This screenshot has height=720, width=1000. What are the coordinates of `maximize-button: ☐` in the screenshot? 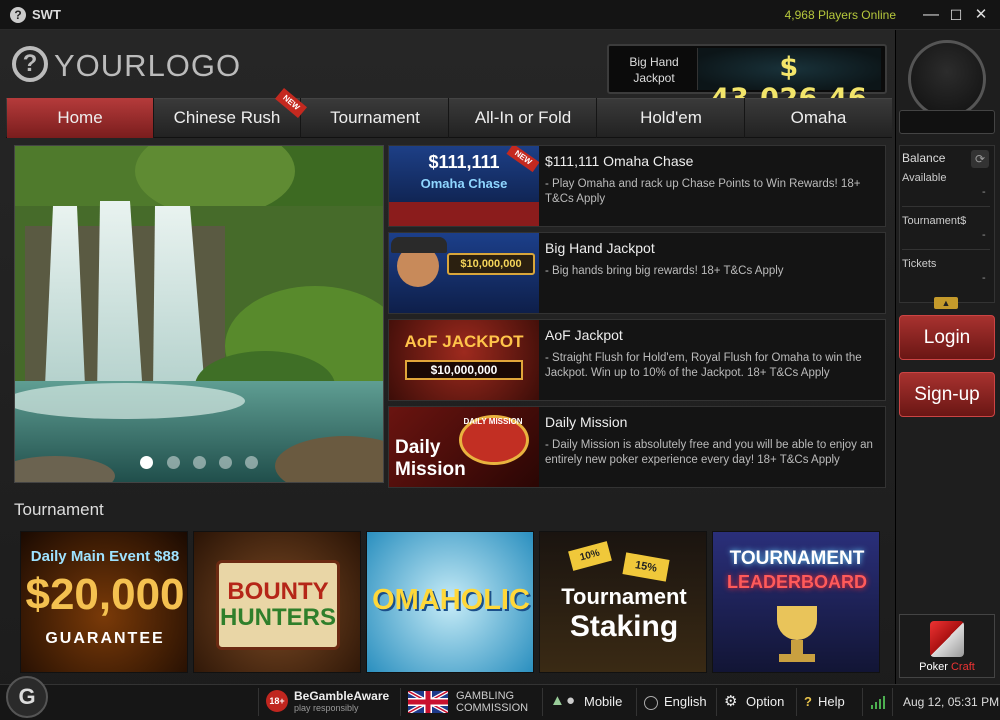 It's located at (956, 15).